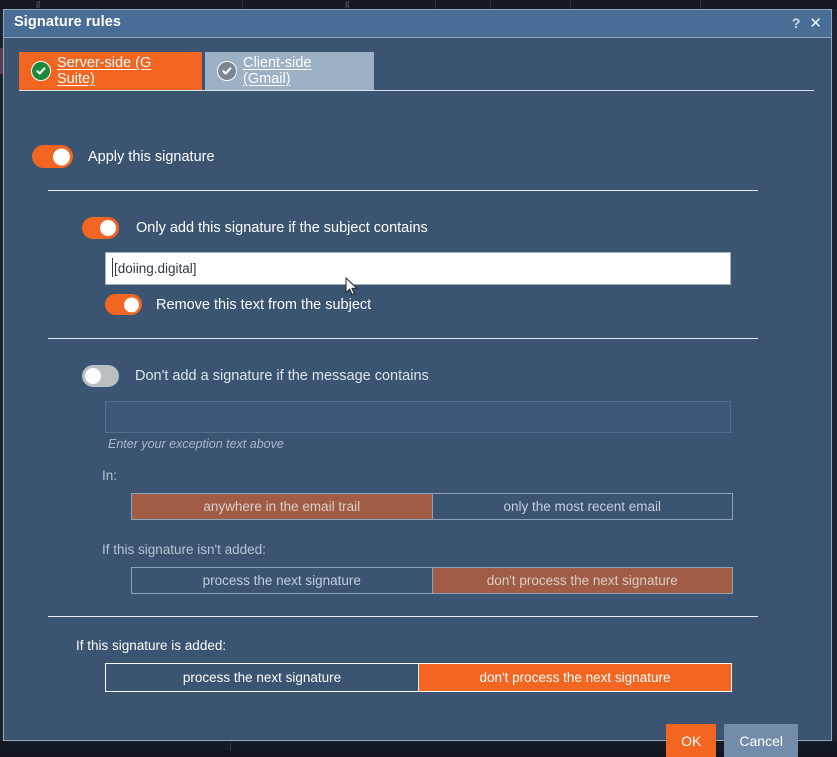 The width and height of the screenshot is (837, 757). Describe the element at coordinates (834, 375) in the screenshot. I see `page-right-edge` at that location.